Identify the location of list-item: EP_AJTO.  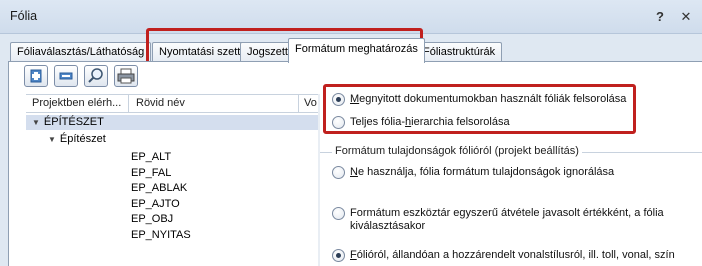
(155, 204).